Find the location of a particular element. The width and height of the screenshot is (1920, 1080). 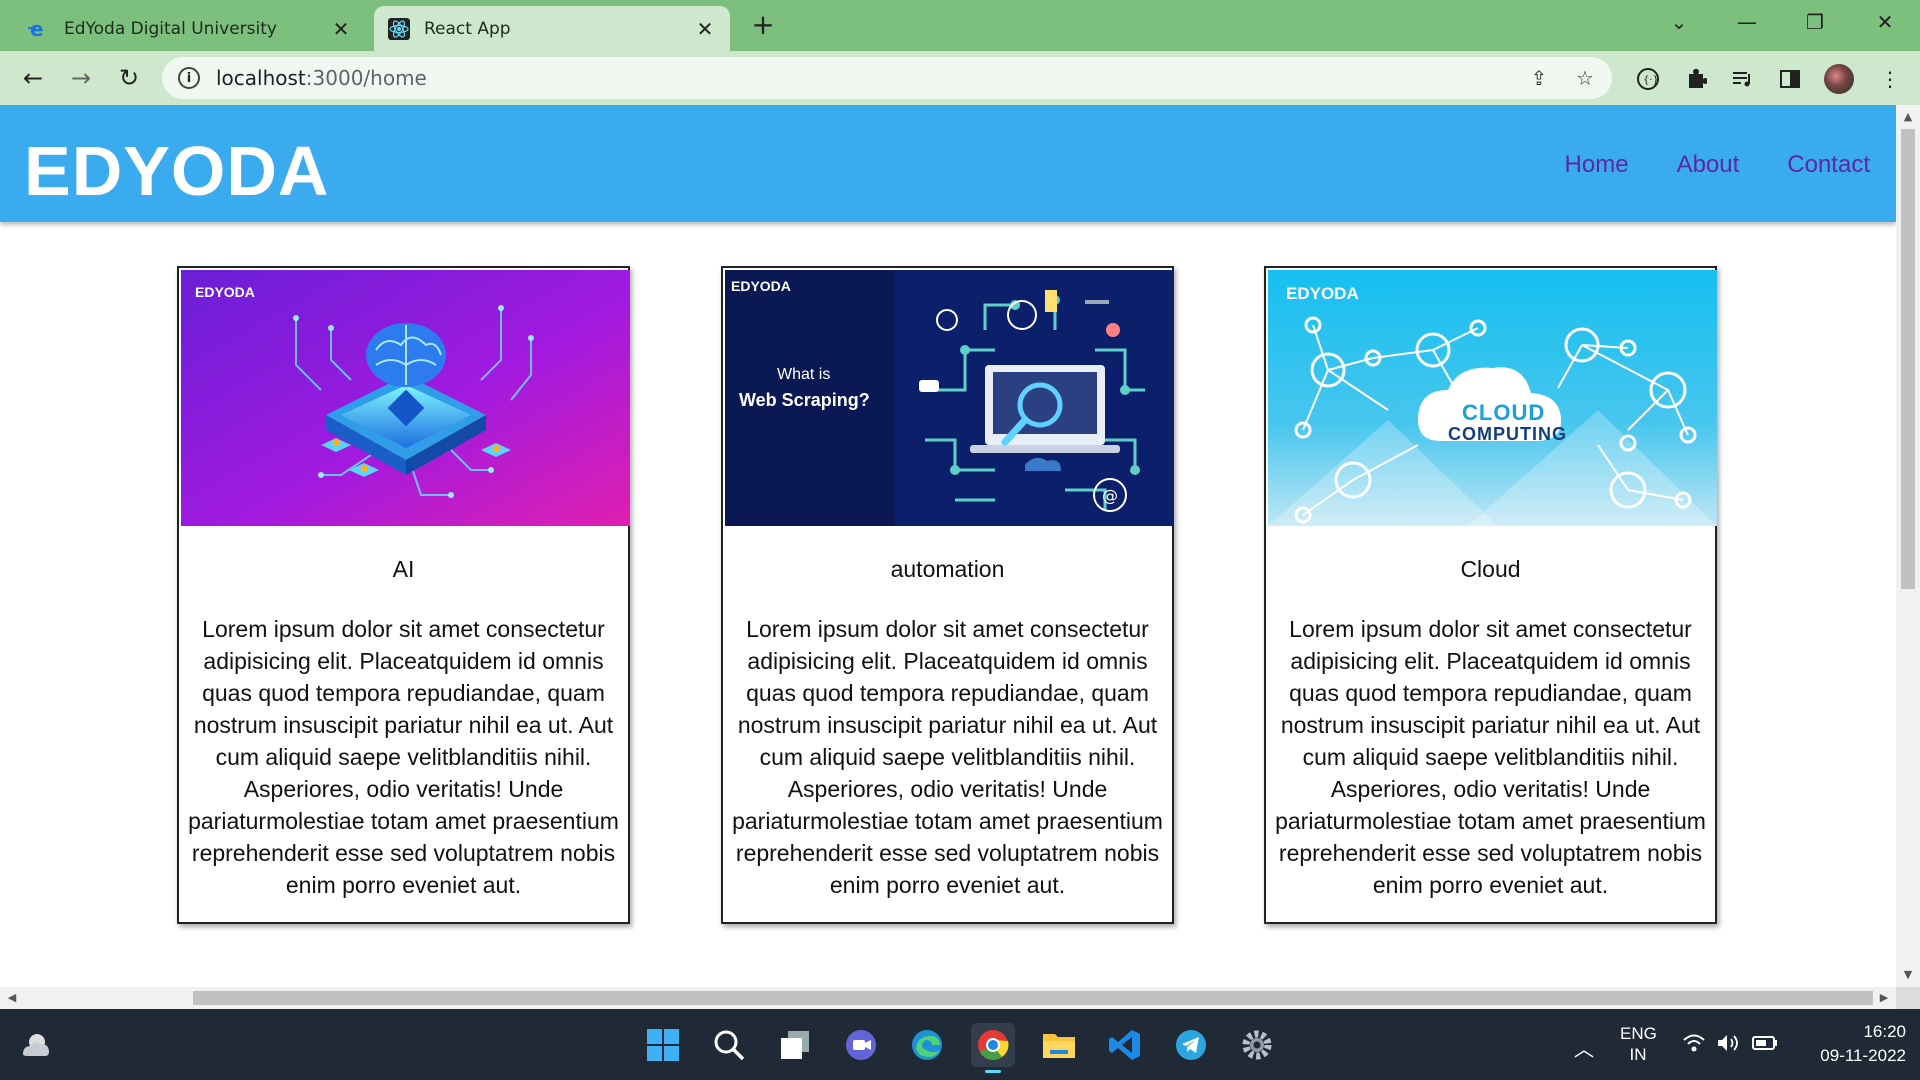

scrollbar-corner is located at coordinates (1908, 998).